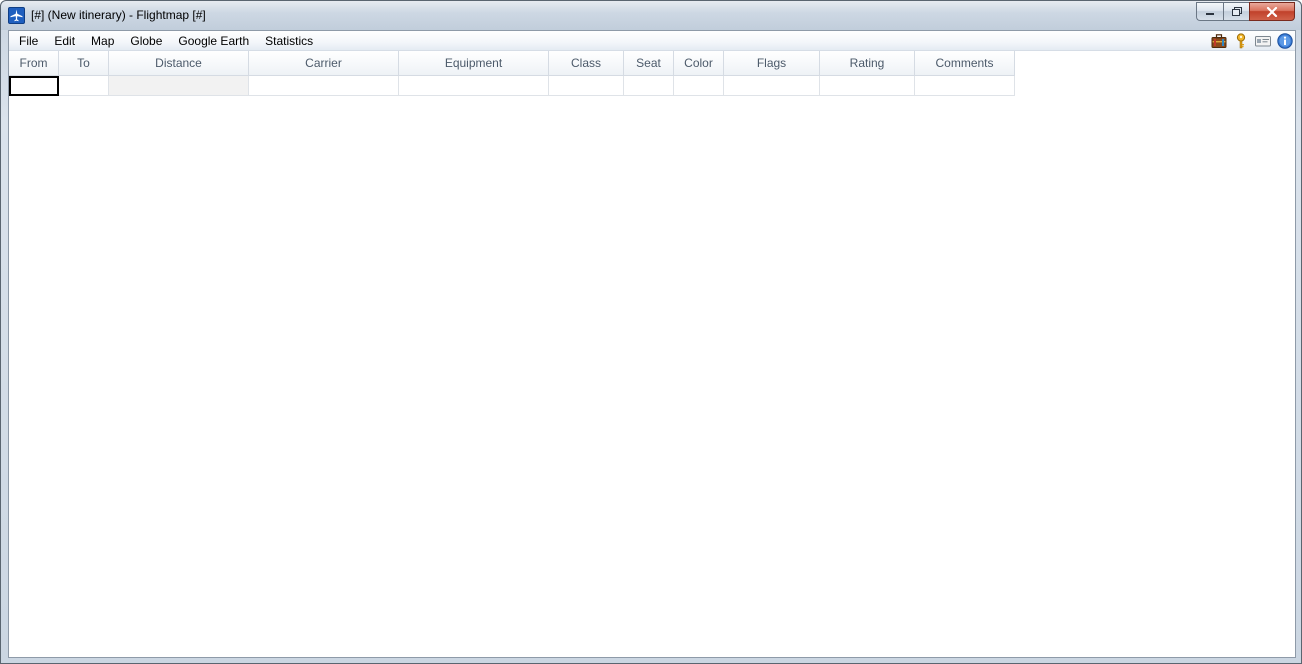 This screenshot has height=664, width=1302. What do you see at coordinates (772, 63) in the screenshot?
I see `column-header-flags: Flags` at bounding box center [772, 63].